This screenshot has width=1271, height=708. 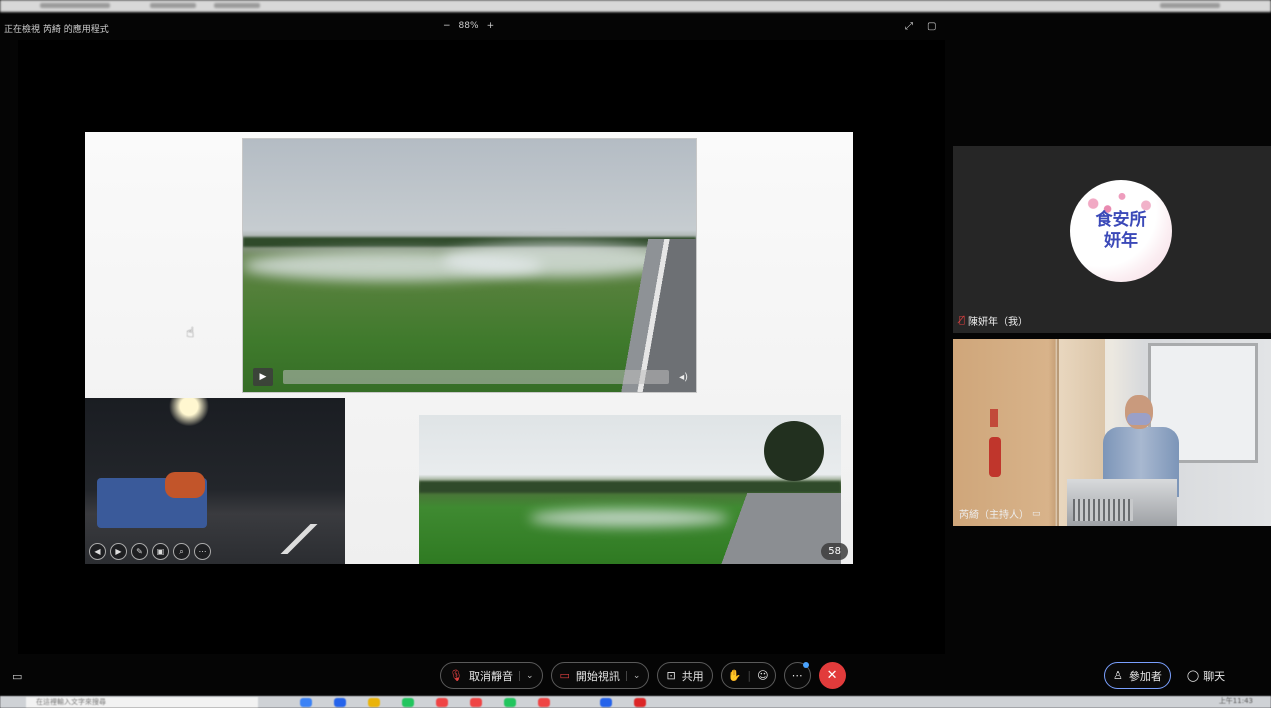 I want to click on participant-name: 芮綺（主持人）, so click(x=994, y=515).